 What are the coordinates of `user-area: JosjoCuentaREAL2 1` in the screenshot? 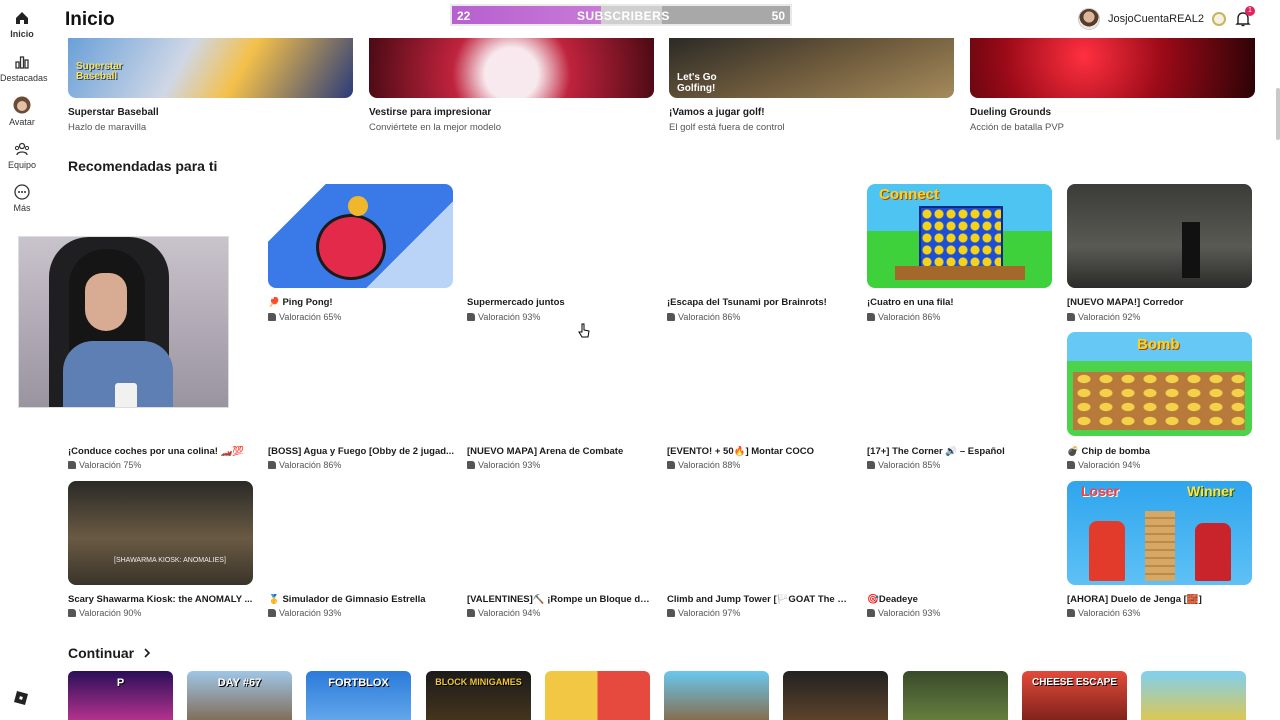 It's located at (1166, 18).